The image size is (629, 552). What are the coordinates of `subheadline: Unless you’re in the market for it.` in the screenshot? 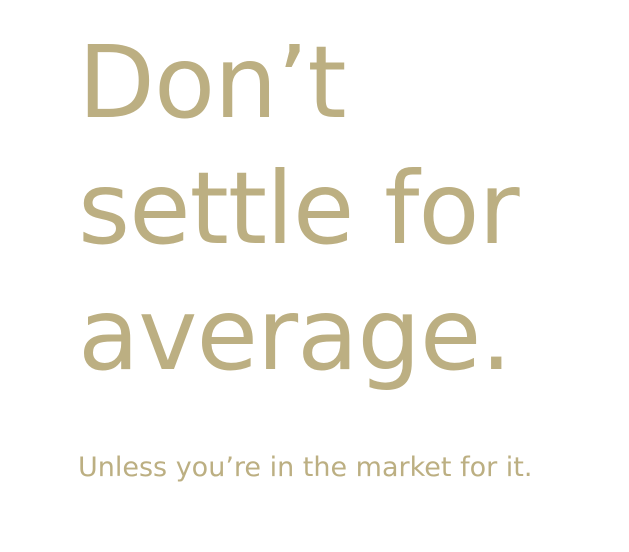 It's located at (305, 467).